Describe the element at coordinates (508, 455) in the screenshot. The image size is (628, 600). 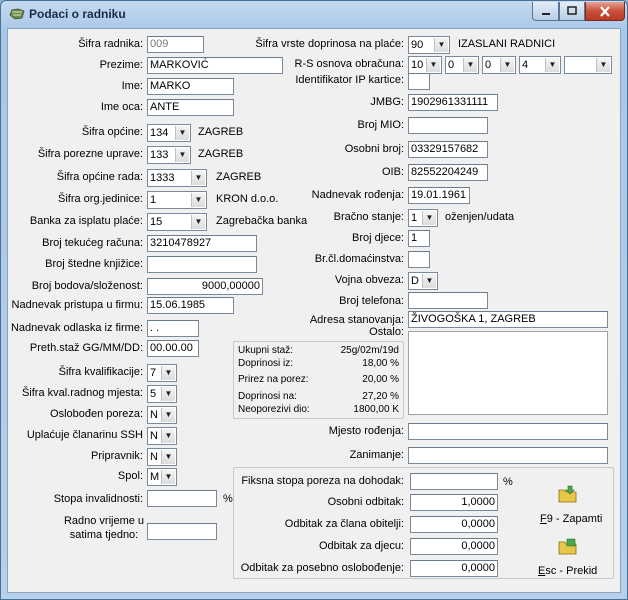
I see `zanimanje-field` at that location.